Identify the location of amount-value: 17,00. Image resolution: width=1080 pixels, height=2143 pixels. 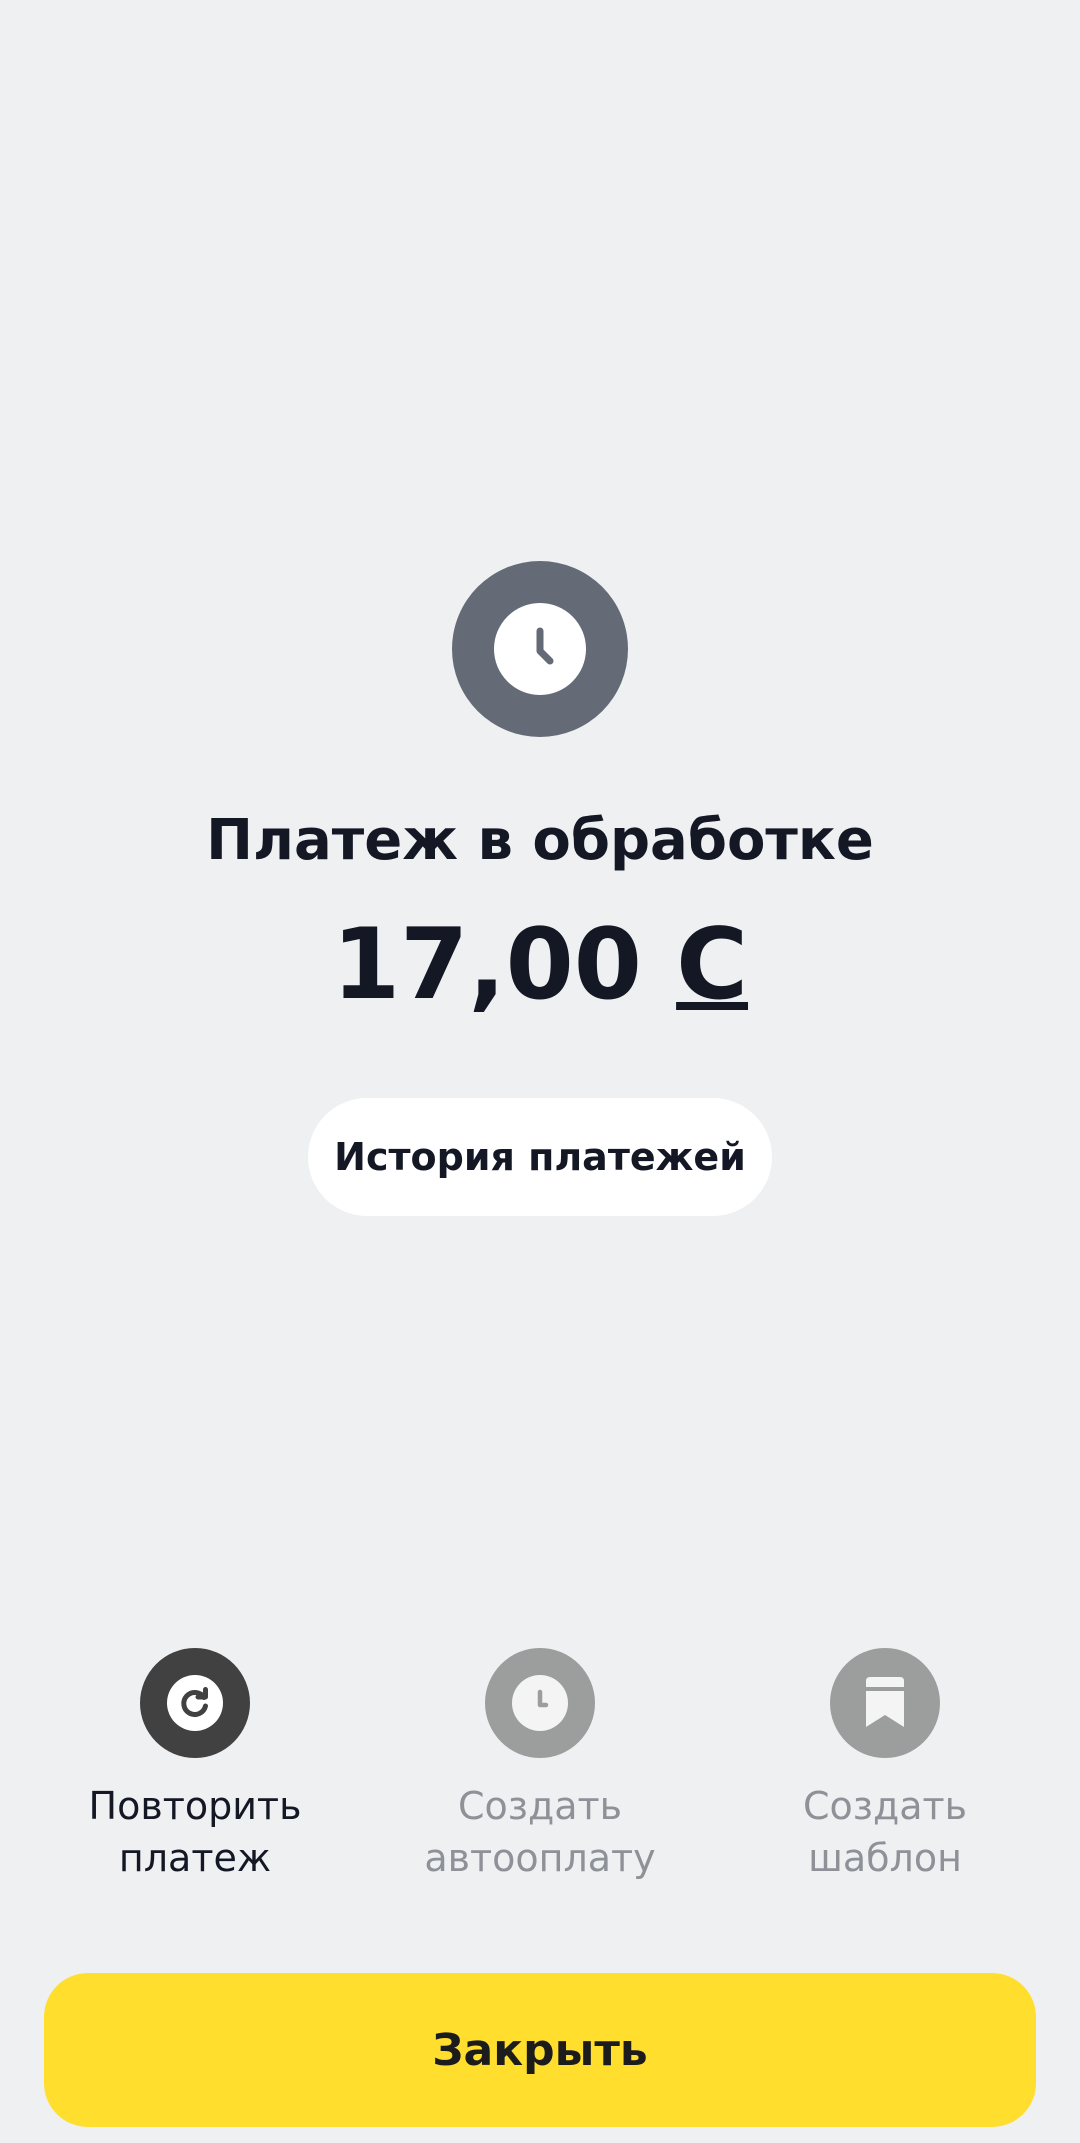
(486, 965).